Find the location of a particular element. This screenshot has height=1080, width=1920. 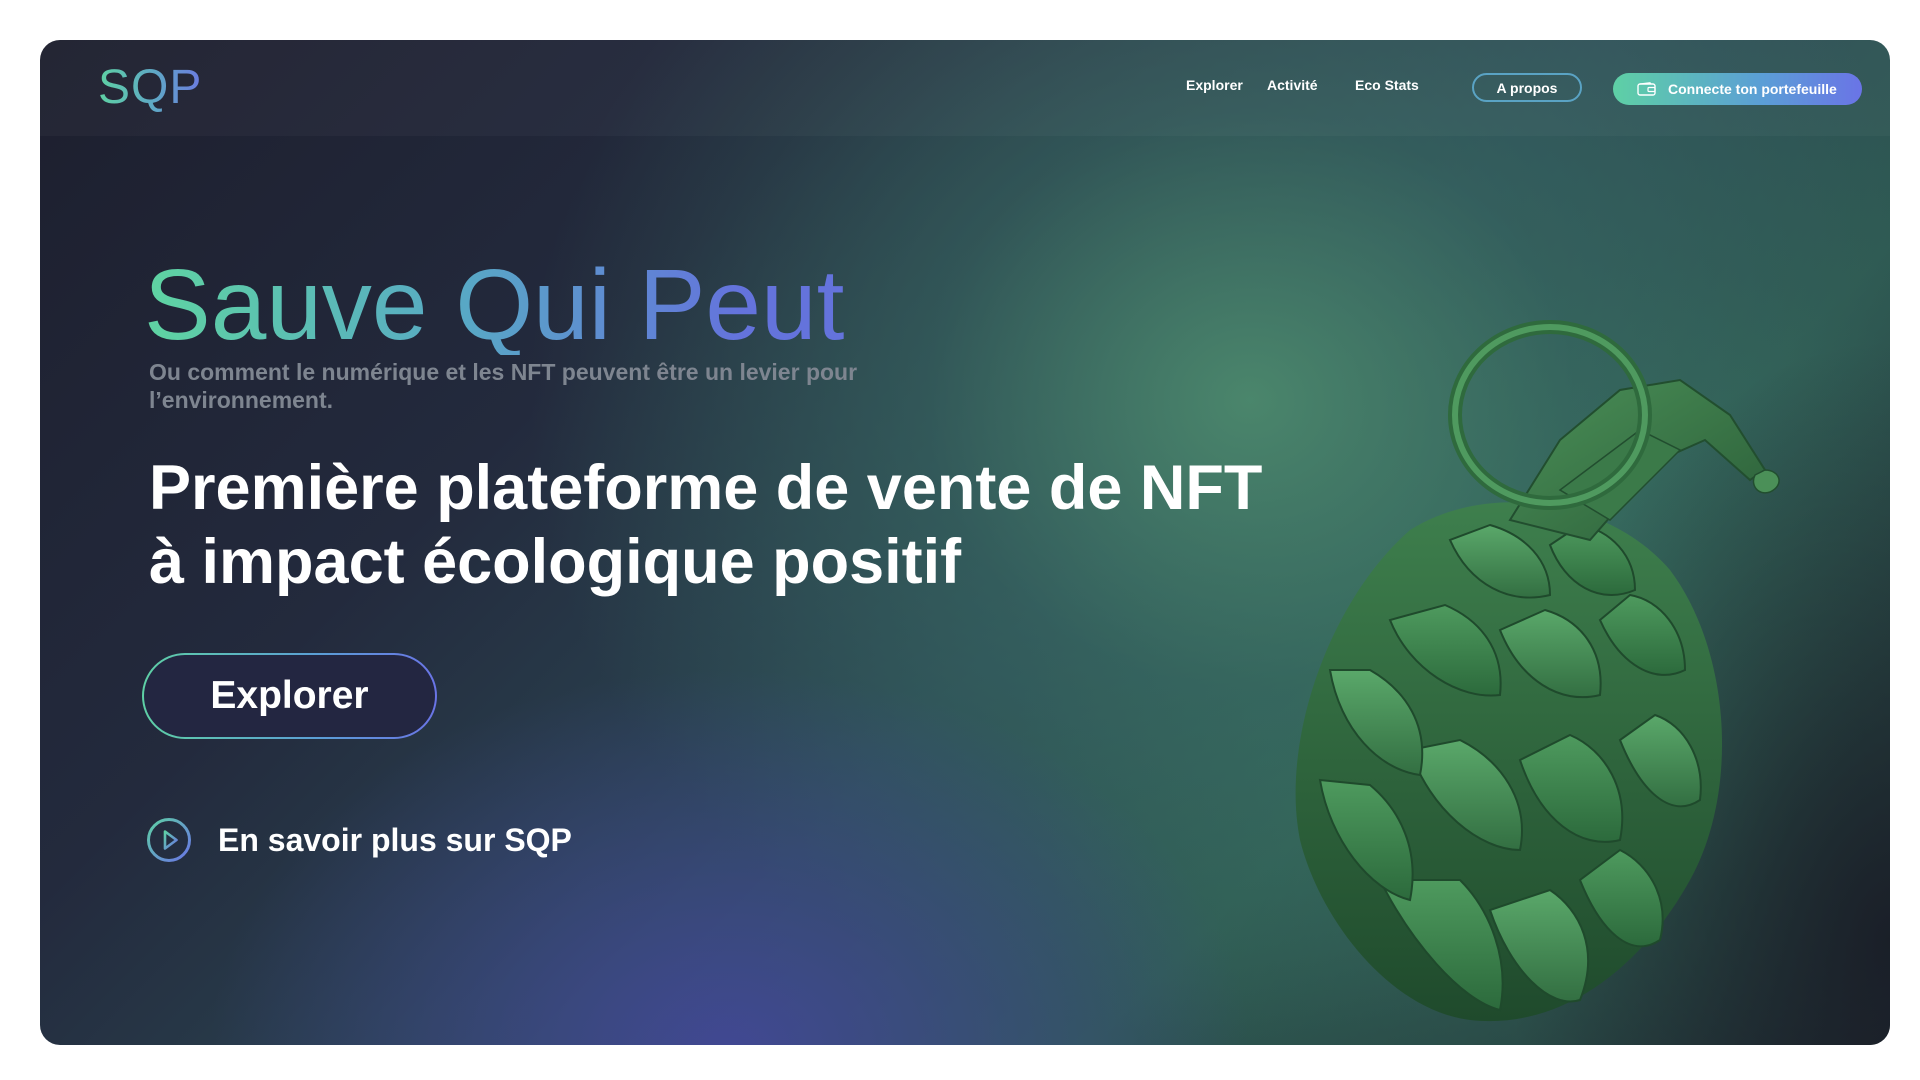

wallet-icon is located at coordinates (1646, 89).